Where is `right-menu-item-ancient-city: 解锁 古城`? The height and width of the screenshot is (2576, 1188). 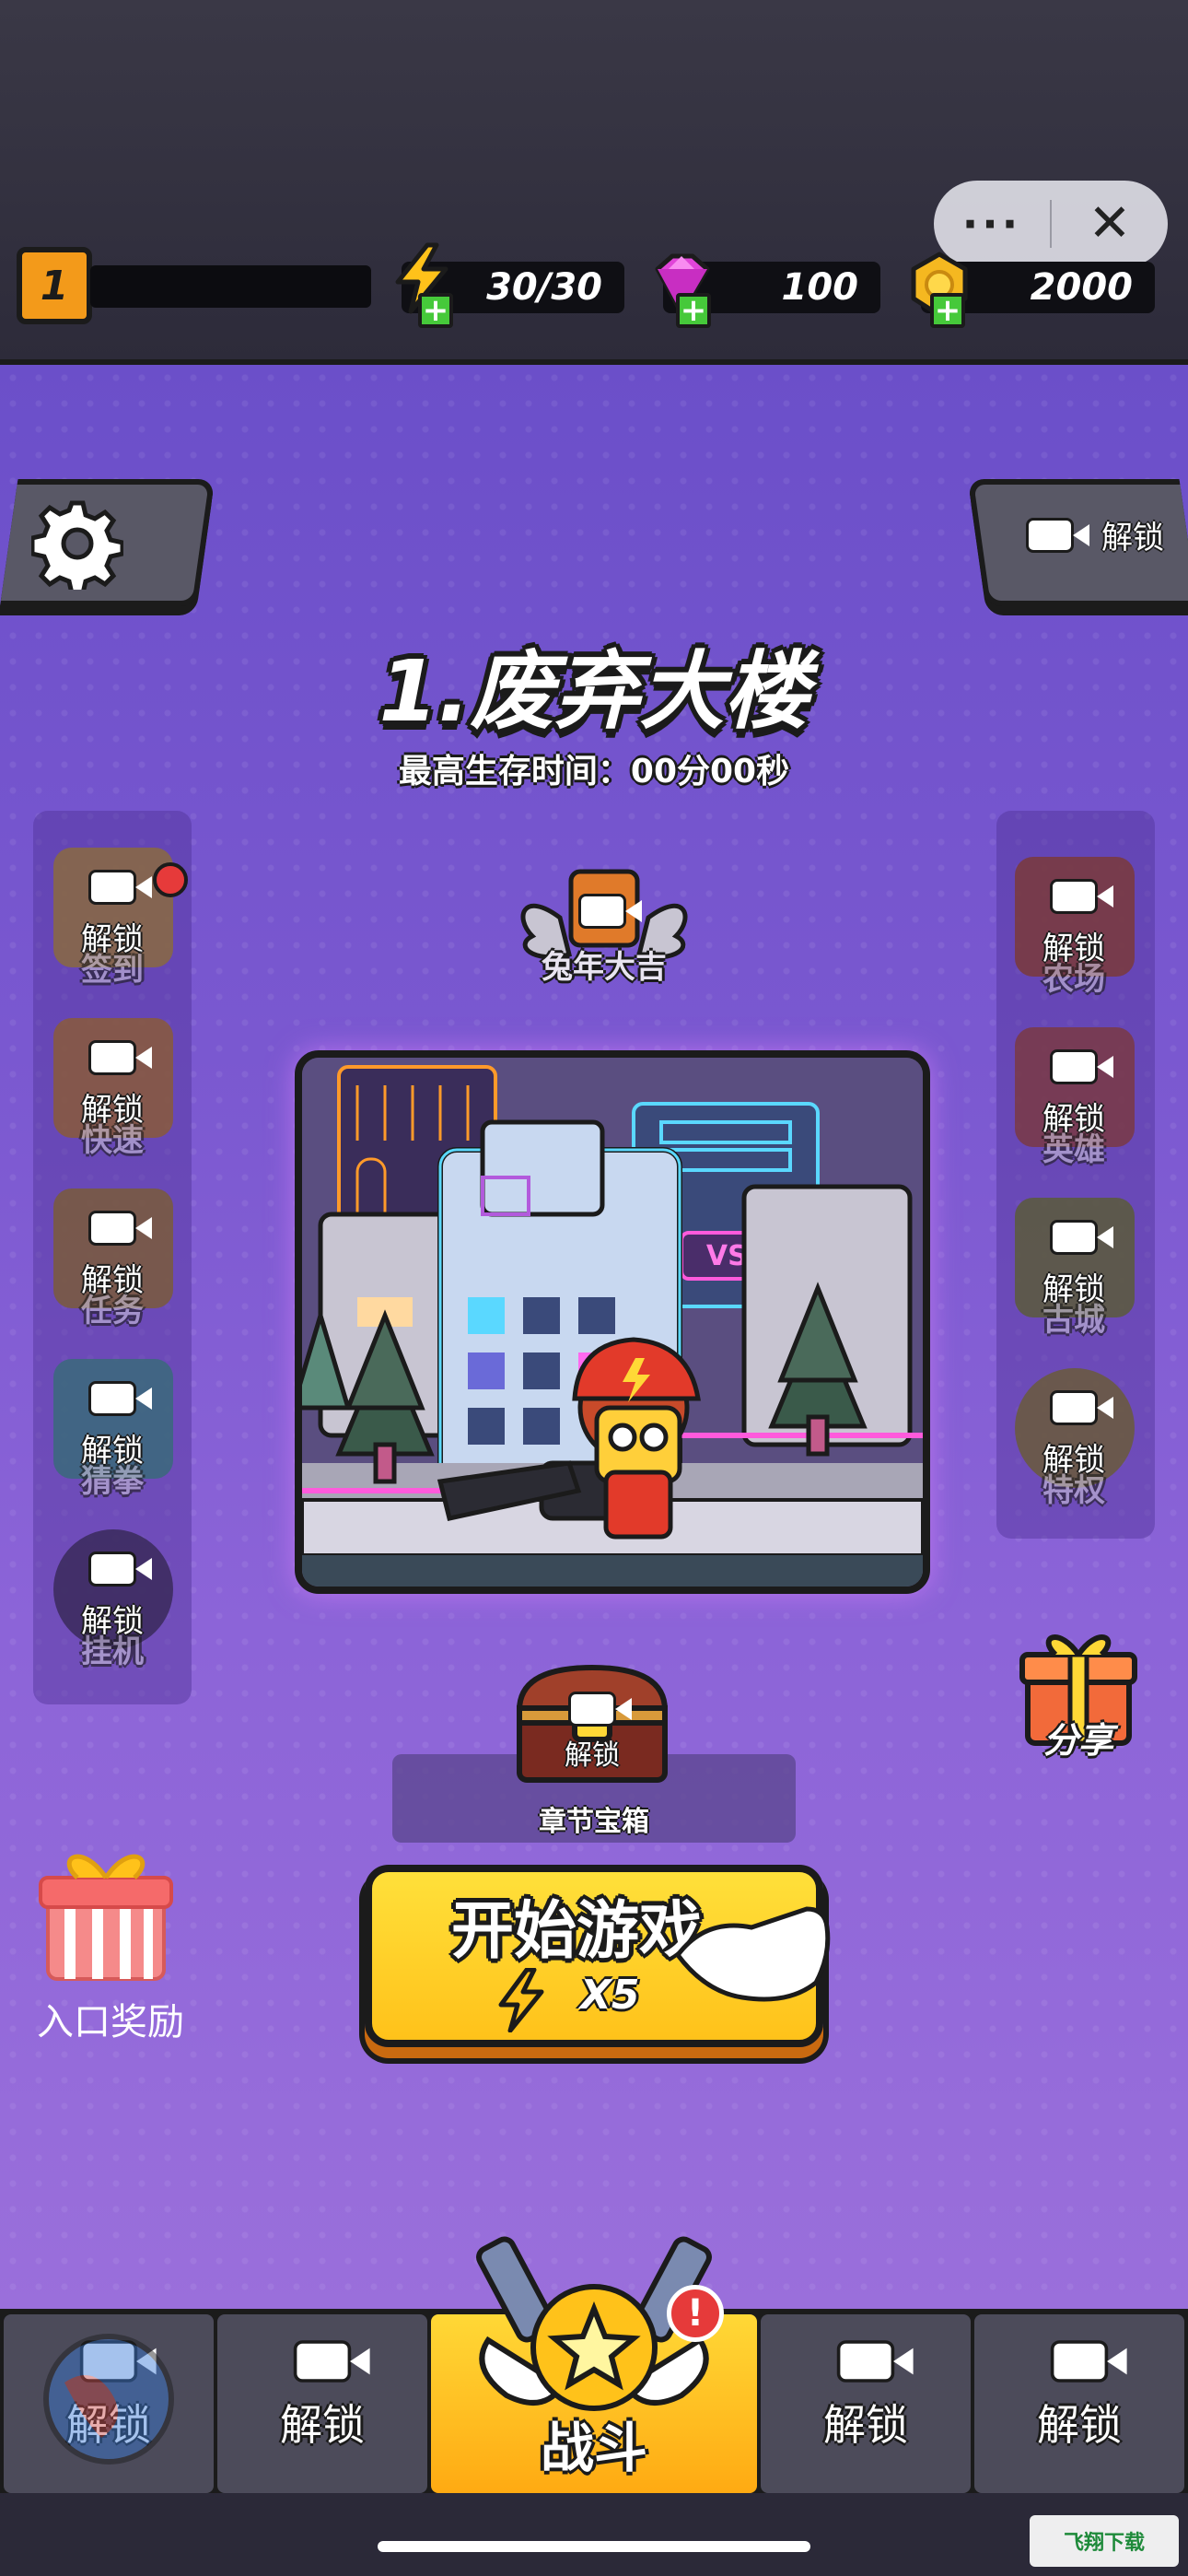
right-menu-item-ancient-city: 解锁 古城 is located at coordinates (1073, 1266).